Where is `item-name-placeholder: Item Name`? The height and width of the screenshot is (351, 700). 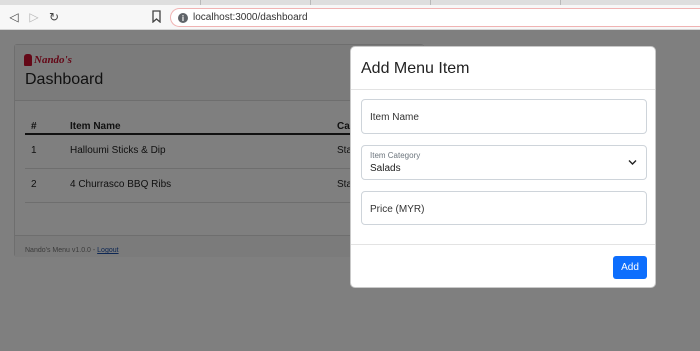 item-name-placeholder: Item Name is located at coordinates (394, 117).